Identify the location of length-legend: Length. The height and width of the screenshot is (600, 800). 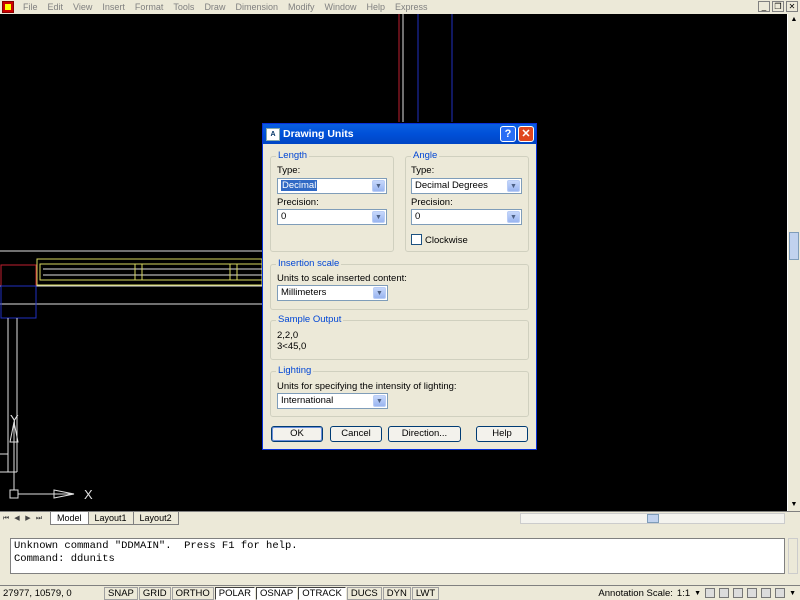
(293, 155).